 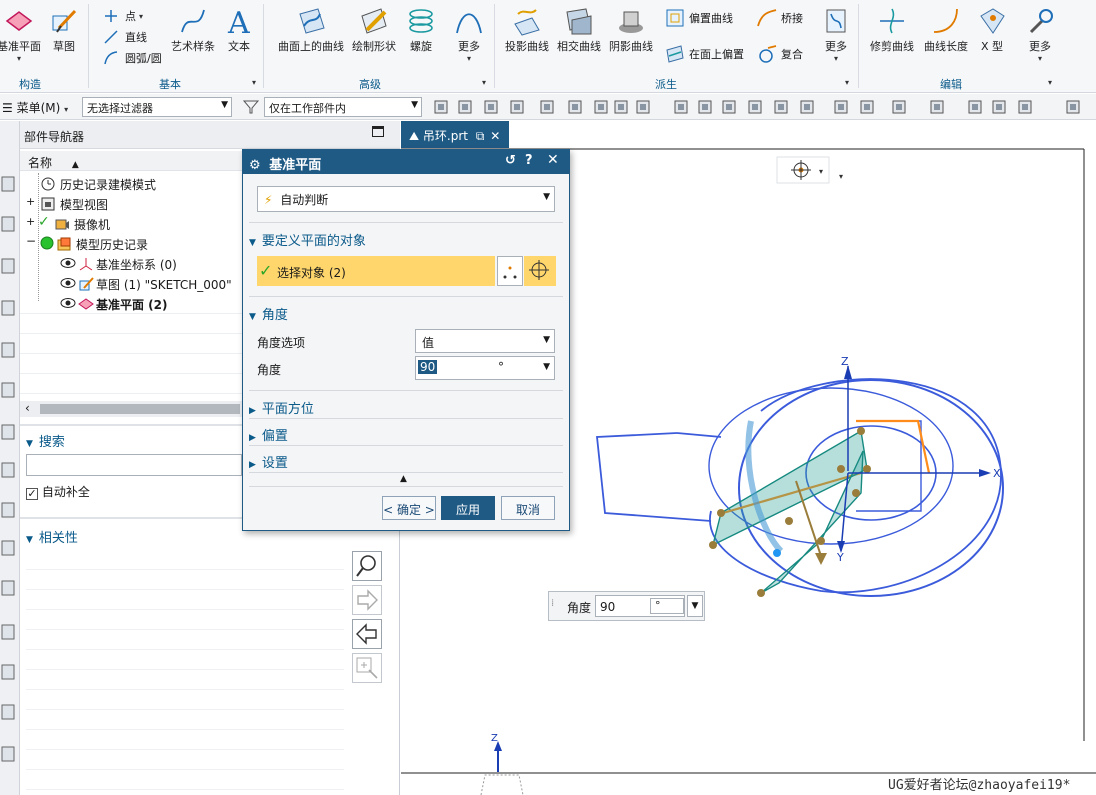 What do you see at coordinates (468, 508) in the screenshot?
I see `apply-button: 应用` at bounding box center [468, 508].